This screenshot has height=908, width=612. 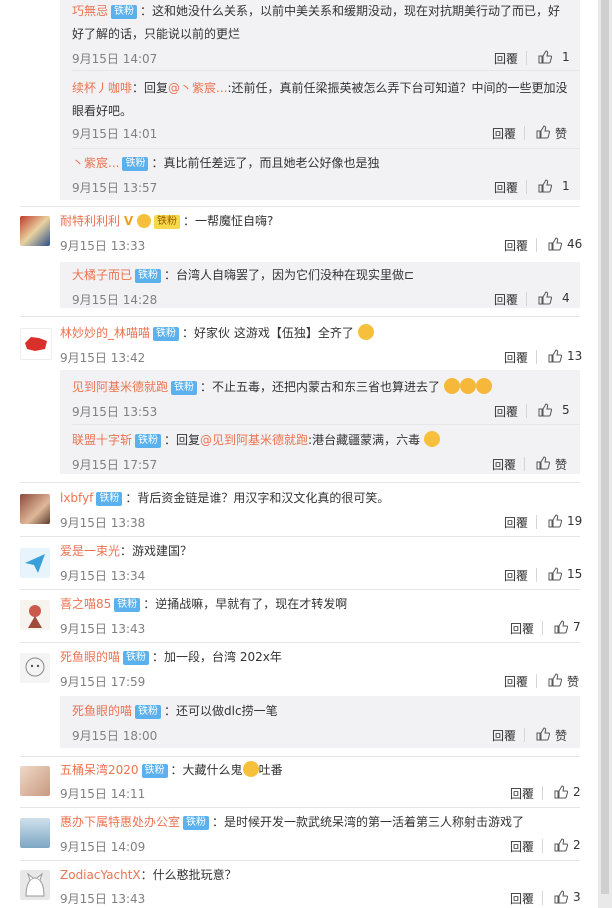 What do you see at coordinates (257, 498) in the screenshot?
I see `comment-text: ：背后资金链是谁？用汉字和汉文化真的很可笑。` at bounding box center [257, 498].